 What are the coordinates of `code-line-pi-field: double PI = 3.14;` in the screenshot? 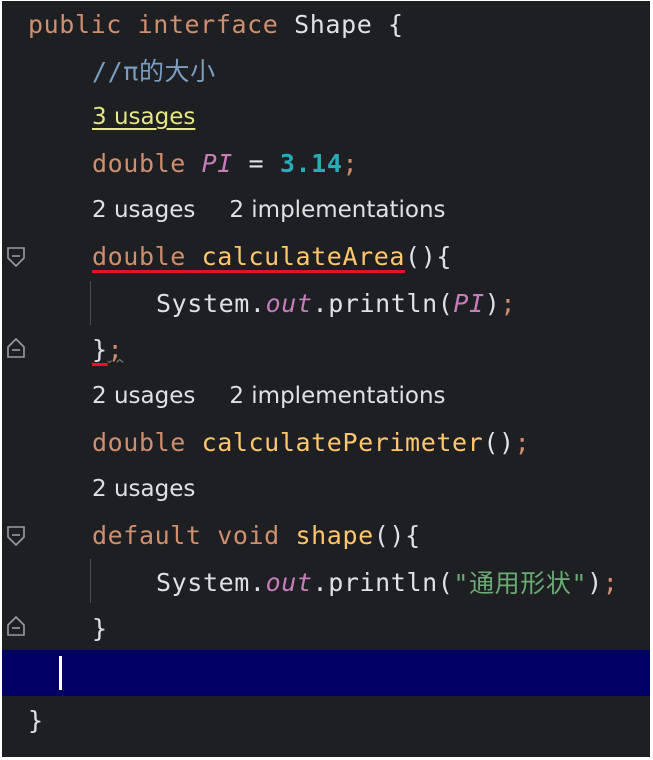 It's located at (326, 163).